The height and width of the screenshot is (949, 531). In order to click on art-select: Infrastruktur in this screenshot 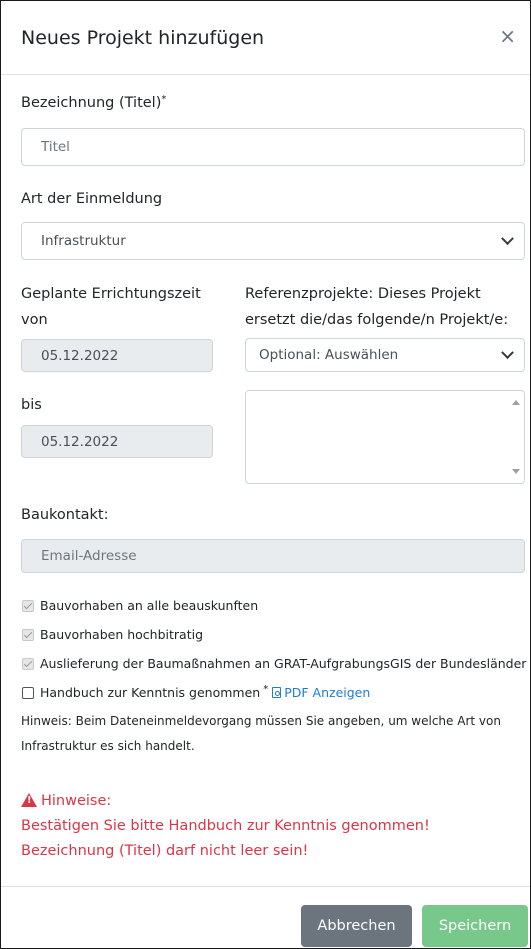, I will do `click(273, 241)`.